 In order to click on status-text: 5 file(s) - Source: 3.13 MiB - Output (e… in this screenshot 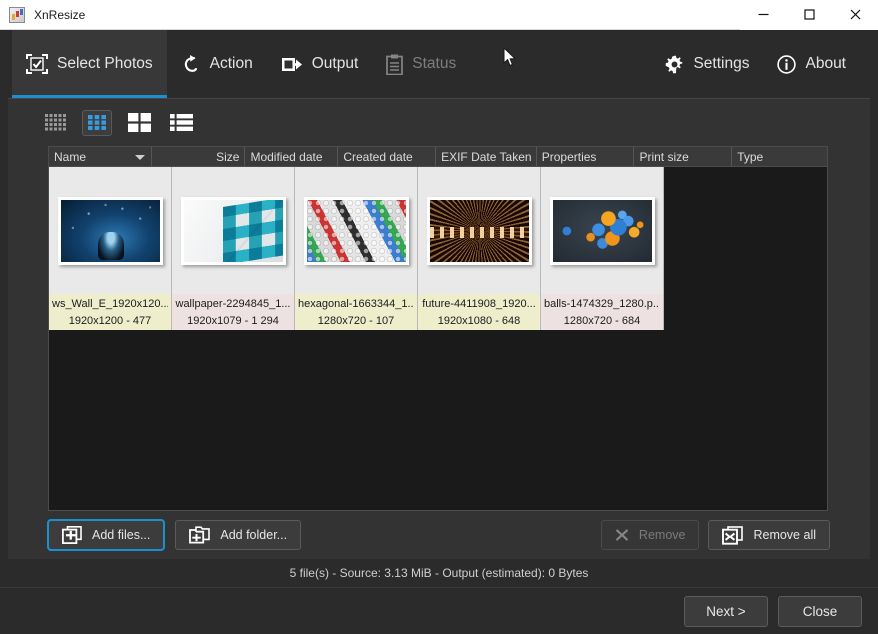, I will do `click(439, 573)`.